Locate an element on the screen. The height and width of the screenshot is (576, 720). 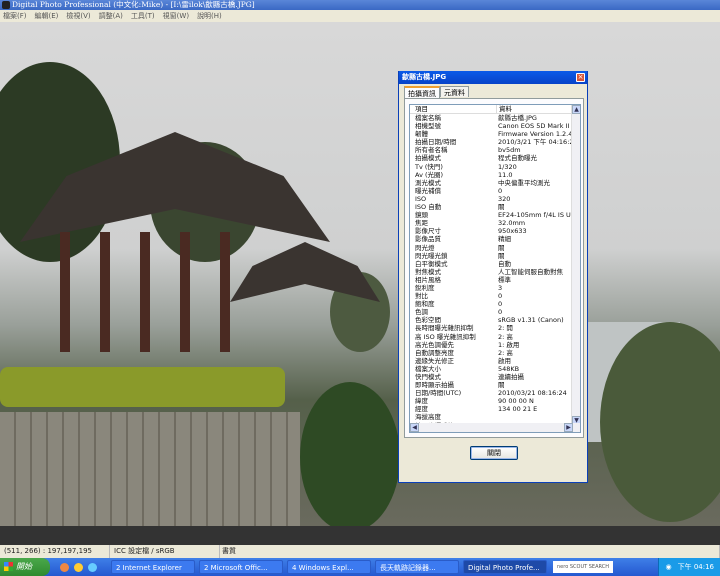
row-value: 2: 開 is located at coordinates (505, 328).